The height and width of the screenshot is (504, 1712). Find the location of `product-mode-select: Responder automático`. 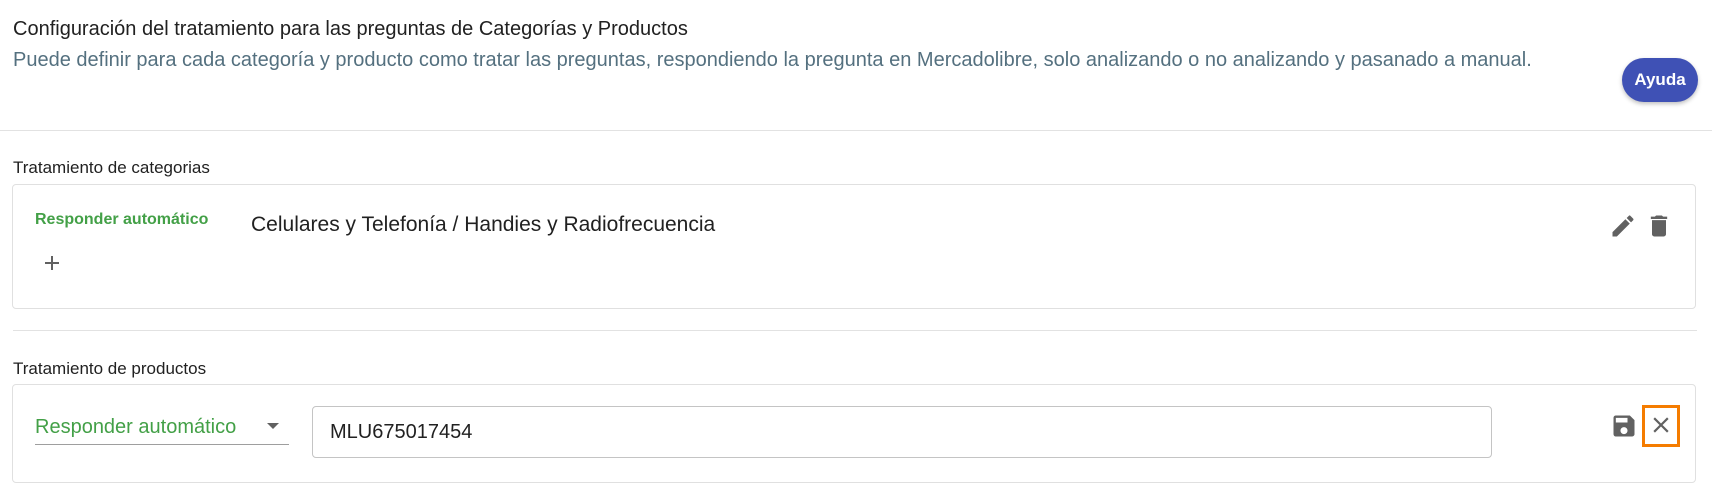

product-mode-select: Responder automático is located at coordinates (162, 428).